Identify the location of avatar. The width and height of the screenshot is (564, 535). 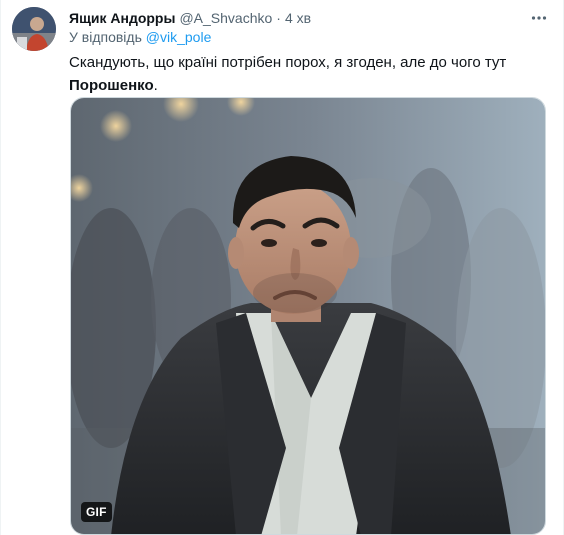
(34, 29).